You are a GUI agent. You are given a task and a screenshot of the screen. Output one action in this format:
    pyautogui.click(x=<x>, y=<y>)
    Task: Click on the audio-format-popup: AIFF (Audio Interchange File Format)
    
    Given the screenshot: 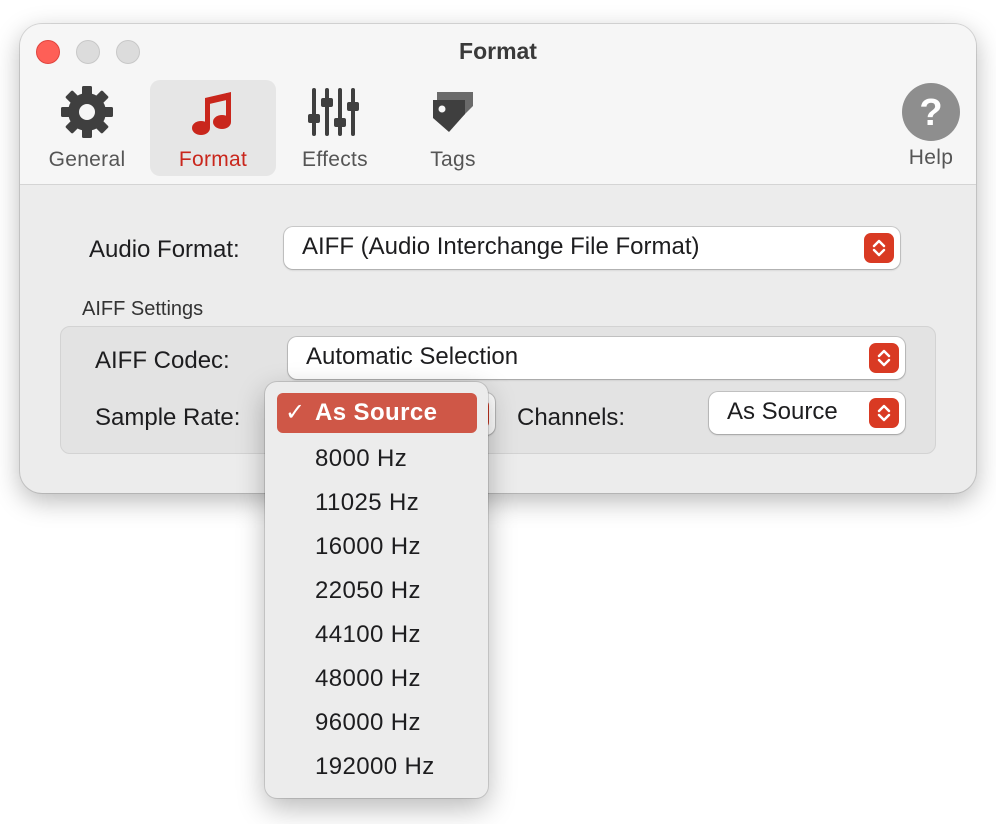 What is the action you would take?
    pyautogui.click(x=592, y=248)
    